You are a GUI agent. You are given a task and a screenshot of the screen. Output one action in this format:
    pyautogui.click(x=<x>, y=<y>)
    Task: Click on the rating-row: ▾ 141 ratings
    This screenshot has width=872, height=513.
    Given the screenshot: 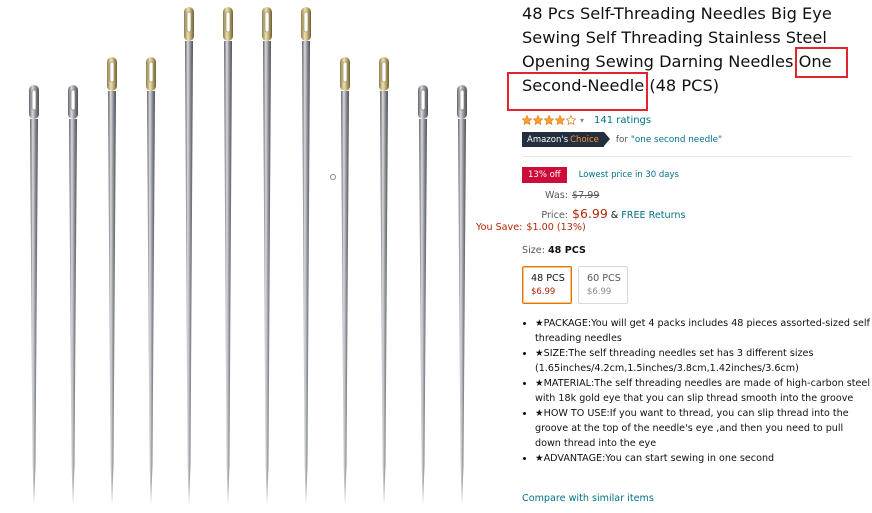 What is the action you would take?
    pyautogui.click(x=586, y=120)
    